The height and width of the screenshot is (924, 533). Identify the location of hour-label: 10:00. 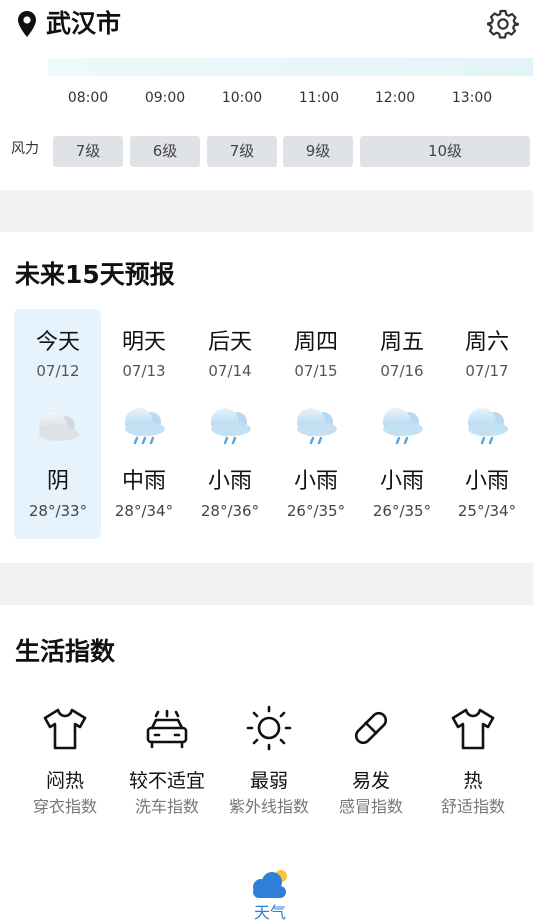
(242, 98).